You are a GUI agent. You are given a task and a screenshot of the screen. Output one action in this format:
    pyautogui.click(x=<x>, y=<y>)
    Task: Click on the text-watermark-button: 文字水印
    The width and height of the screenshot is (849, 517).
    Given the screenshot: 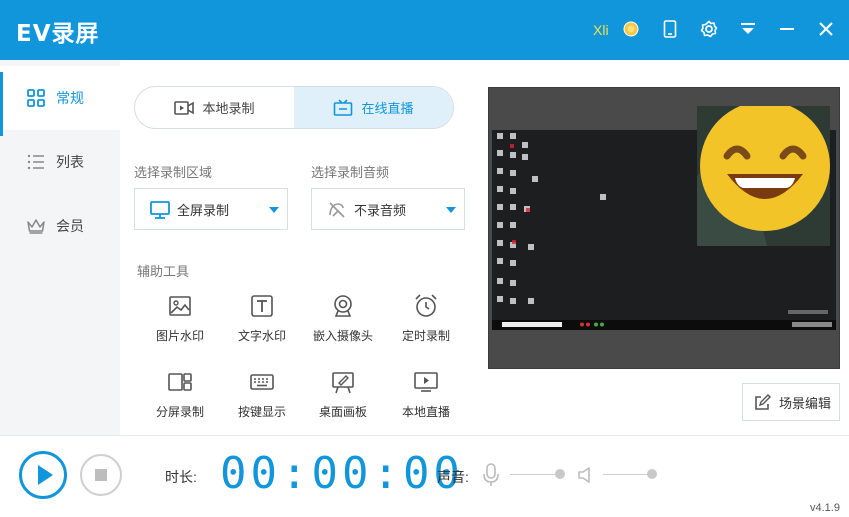 What is the action you would take?
    pyautogui.click(x=261, y=323)
    